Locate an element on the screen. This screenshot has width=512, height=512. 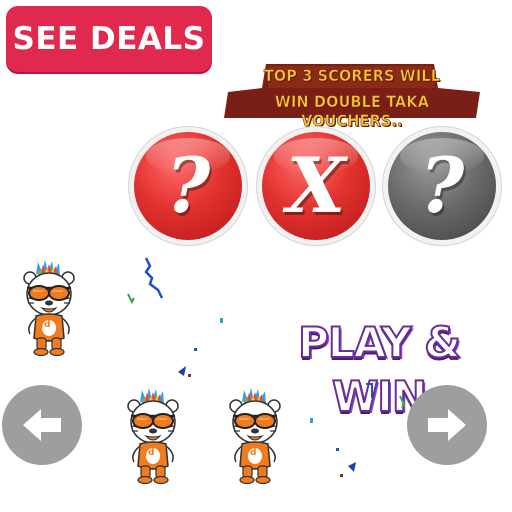
streamer-icon is located at coordinates (154, 278).